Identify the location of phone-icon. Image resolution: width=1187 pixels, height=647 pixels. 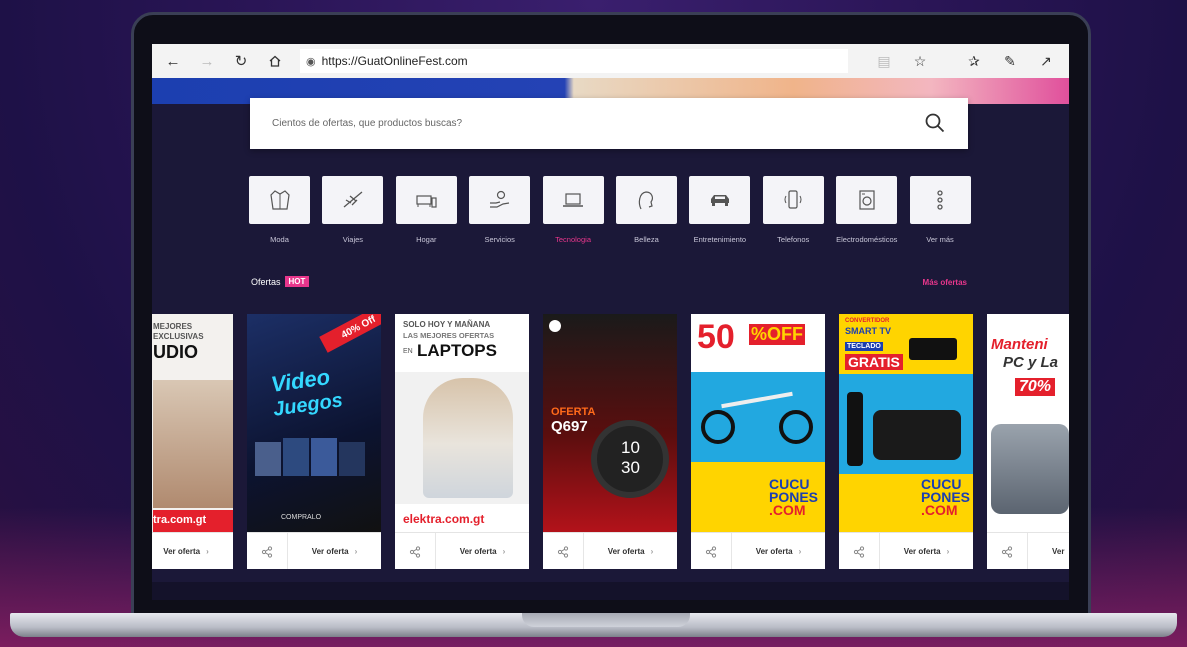
(793, 199).